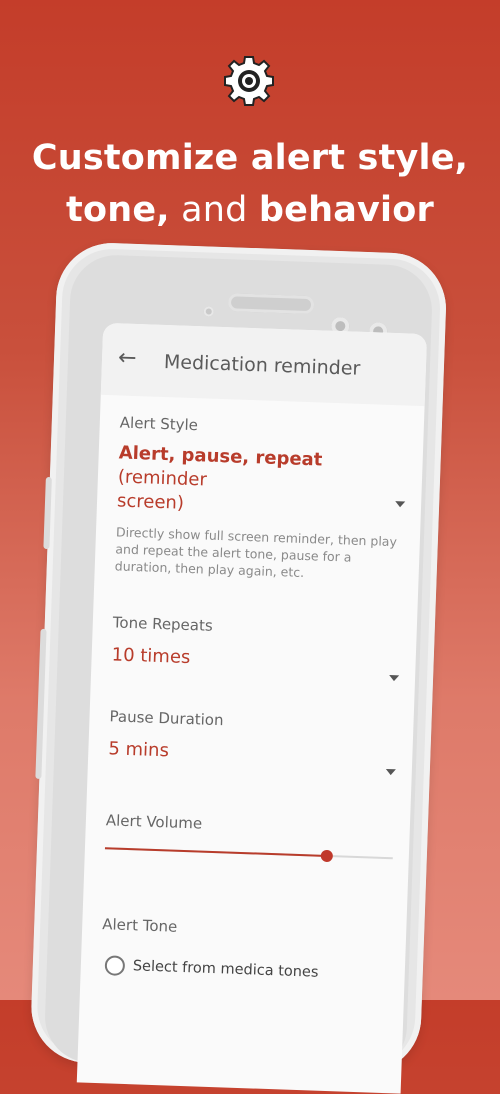 The width and height of the screenshot is (500, 1094). What do you see at coordinates (264, 653) in the screenshot?
I see `tone-repeats-setting: Tone Repeats 10 times` at bounding box center [264, 653].